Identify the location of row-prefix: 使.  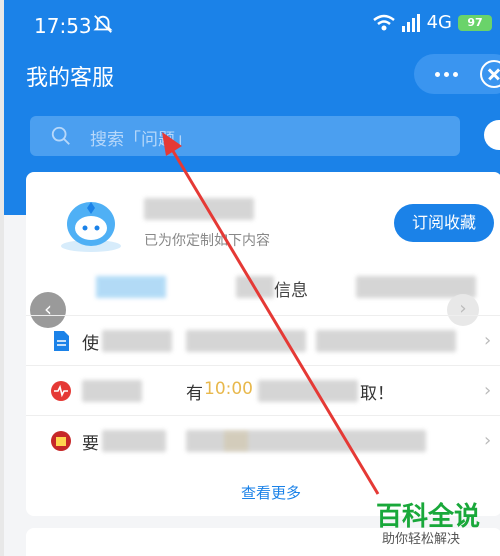
(90, 344).